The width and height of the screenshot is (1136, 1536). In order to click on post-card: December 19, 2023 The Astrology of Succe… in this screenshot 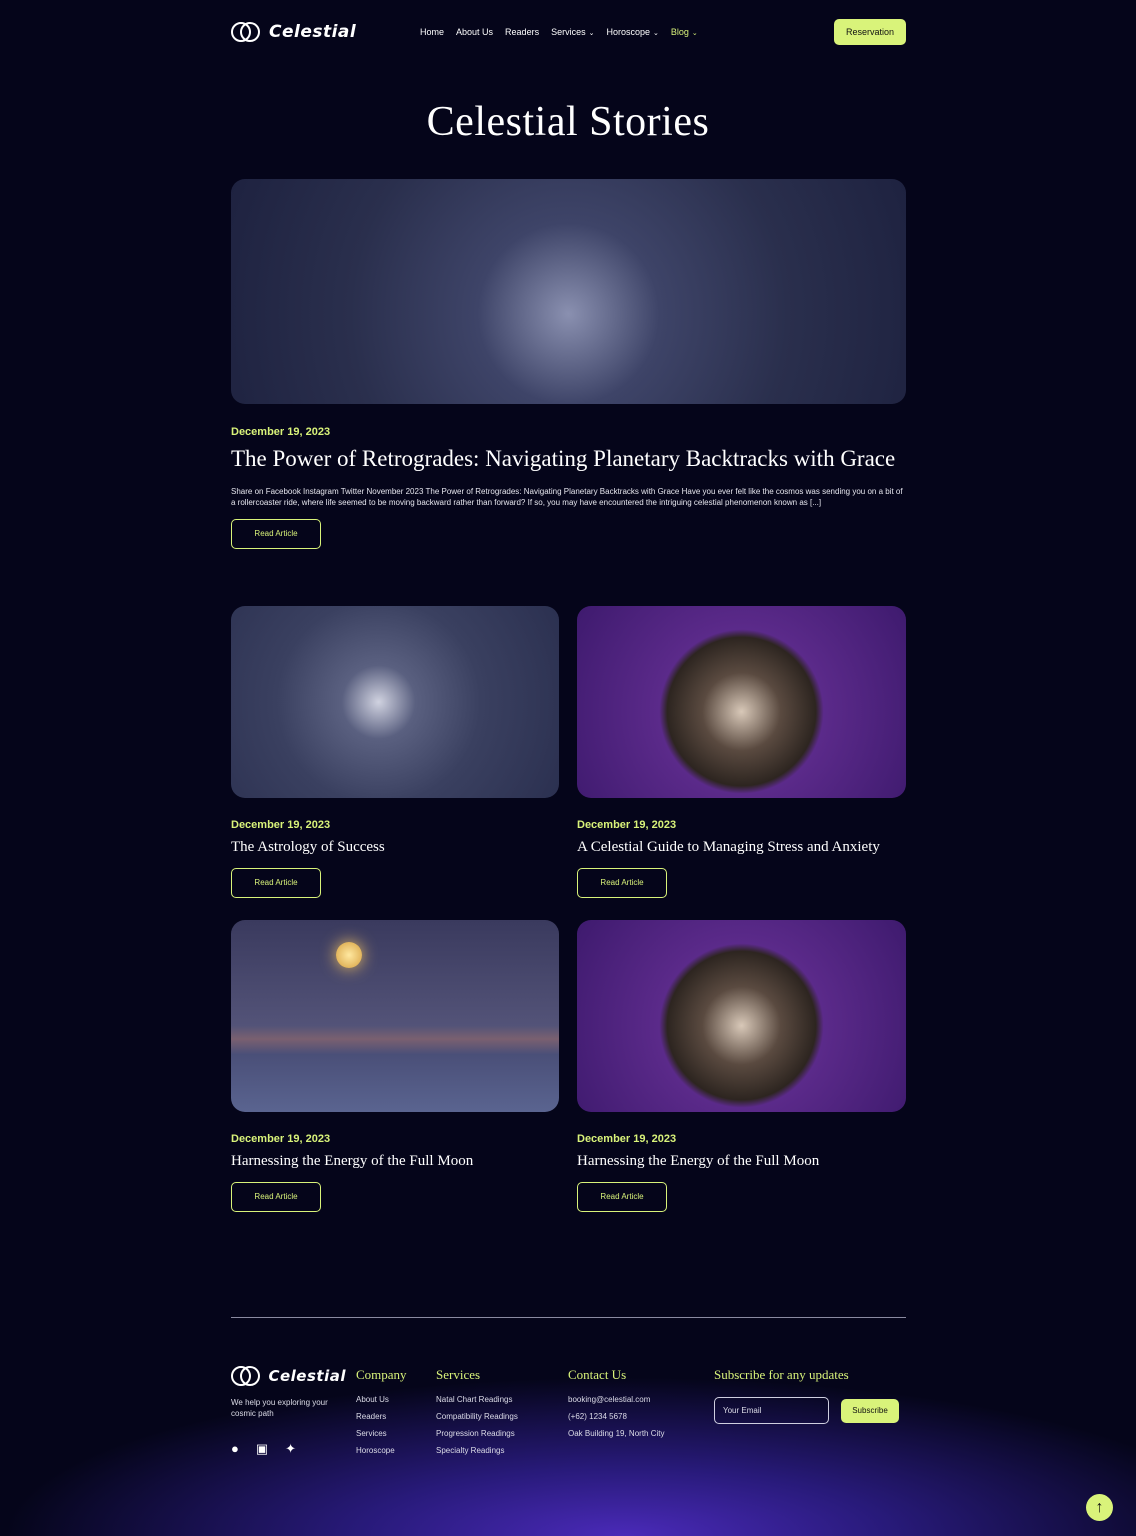, I will do `click(395, 752)`.